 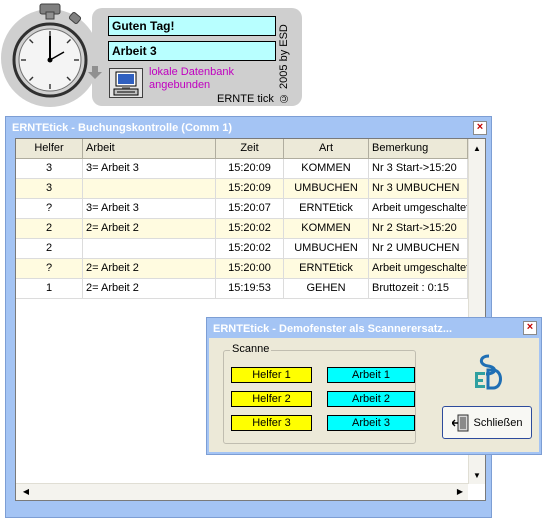 I want to click on db-status: lokale Datenbank angebunden, so click(x=209, y=79).